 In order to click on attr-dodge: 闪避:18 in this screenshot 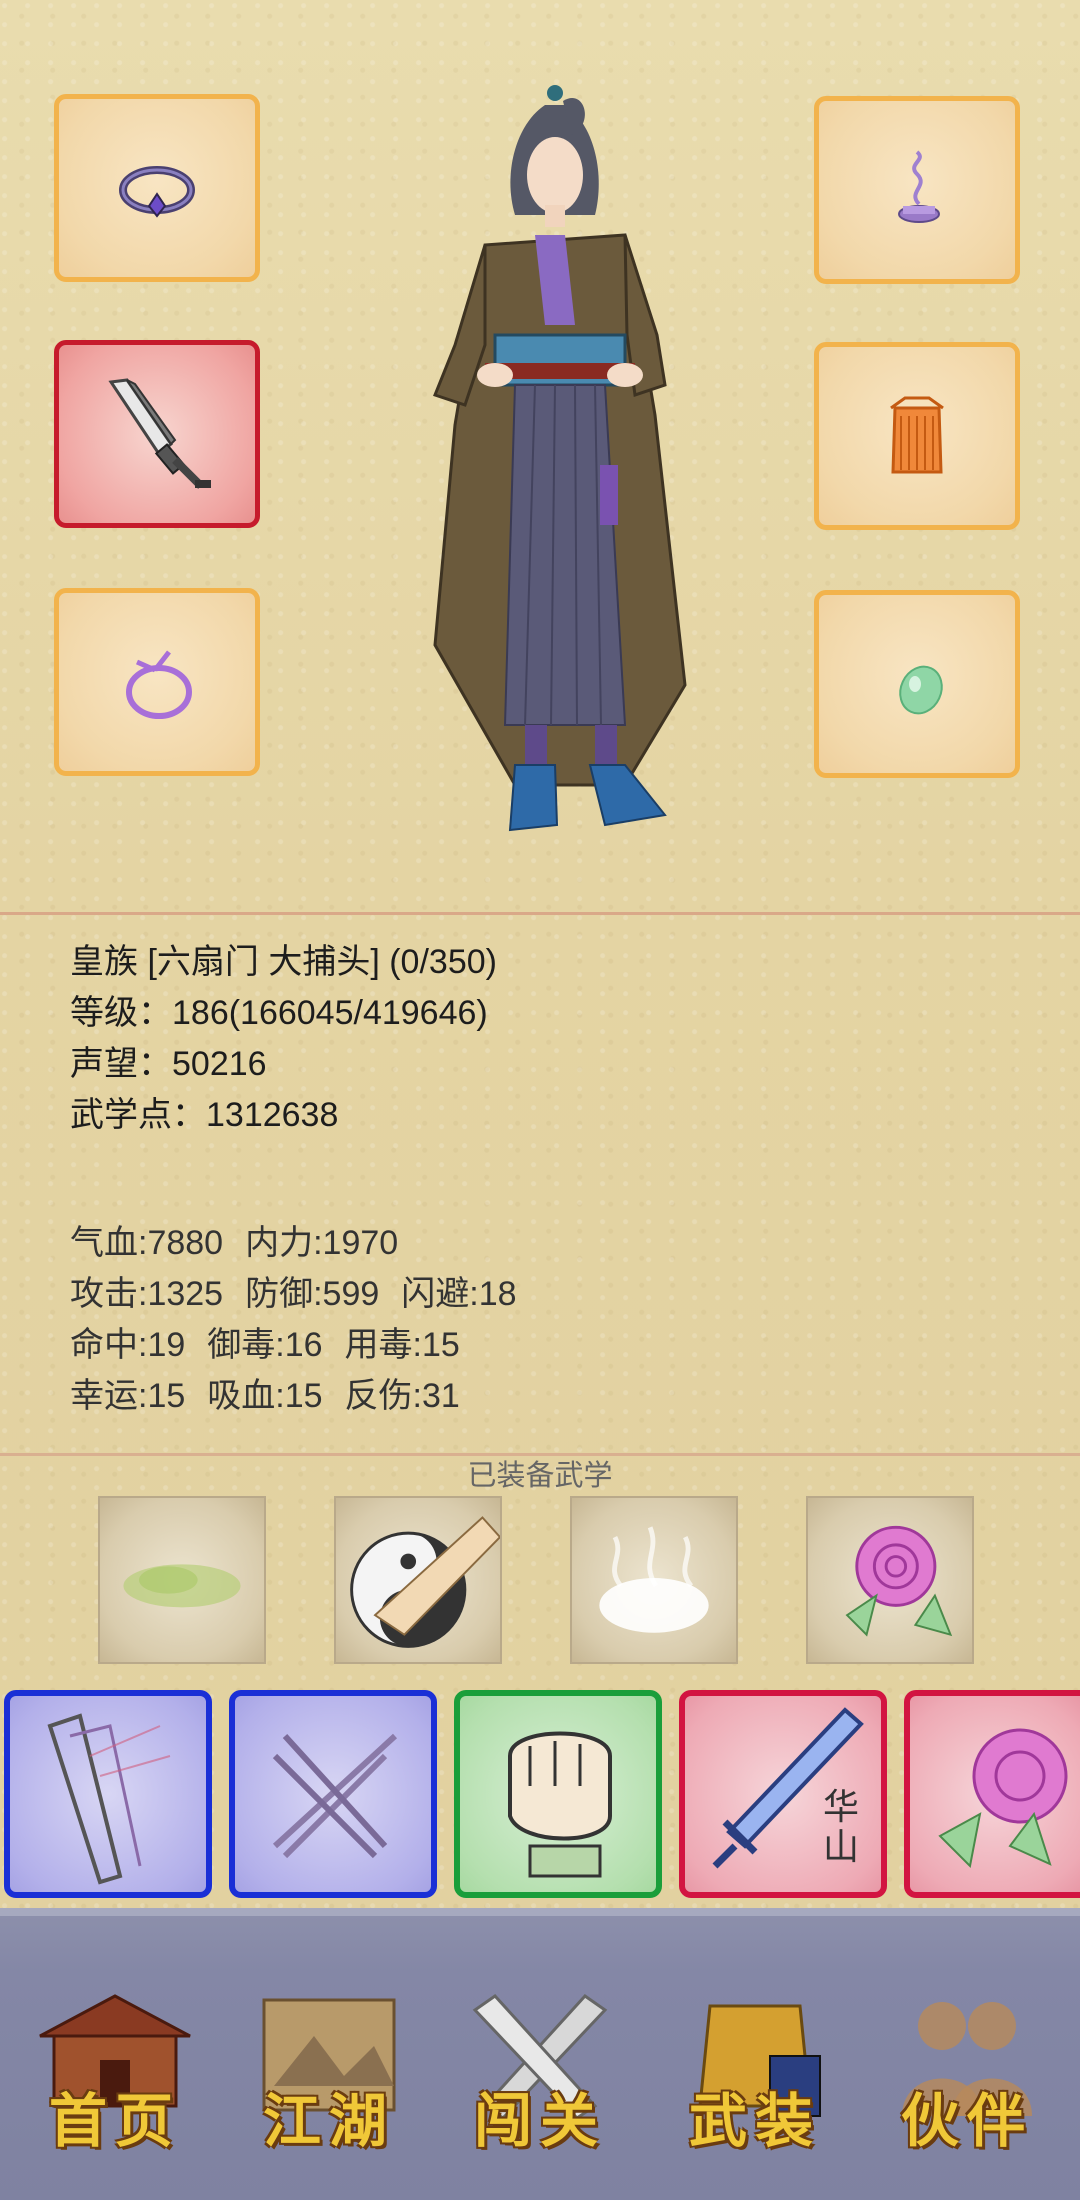, I will do `click(459, 1294)`.